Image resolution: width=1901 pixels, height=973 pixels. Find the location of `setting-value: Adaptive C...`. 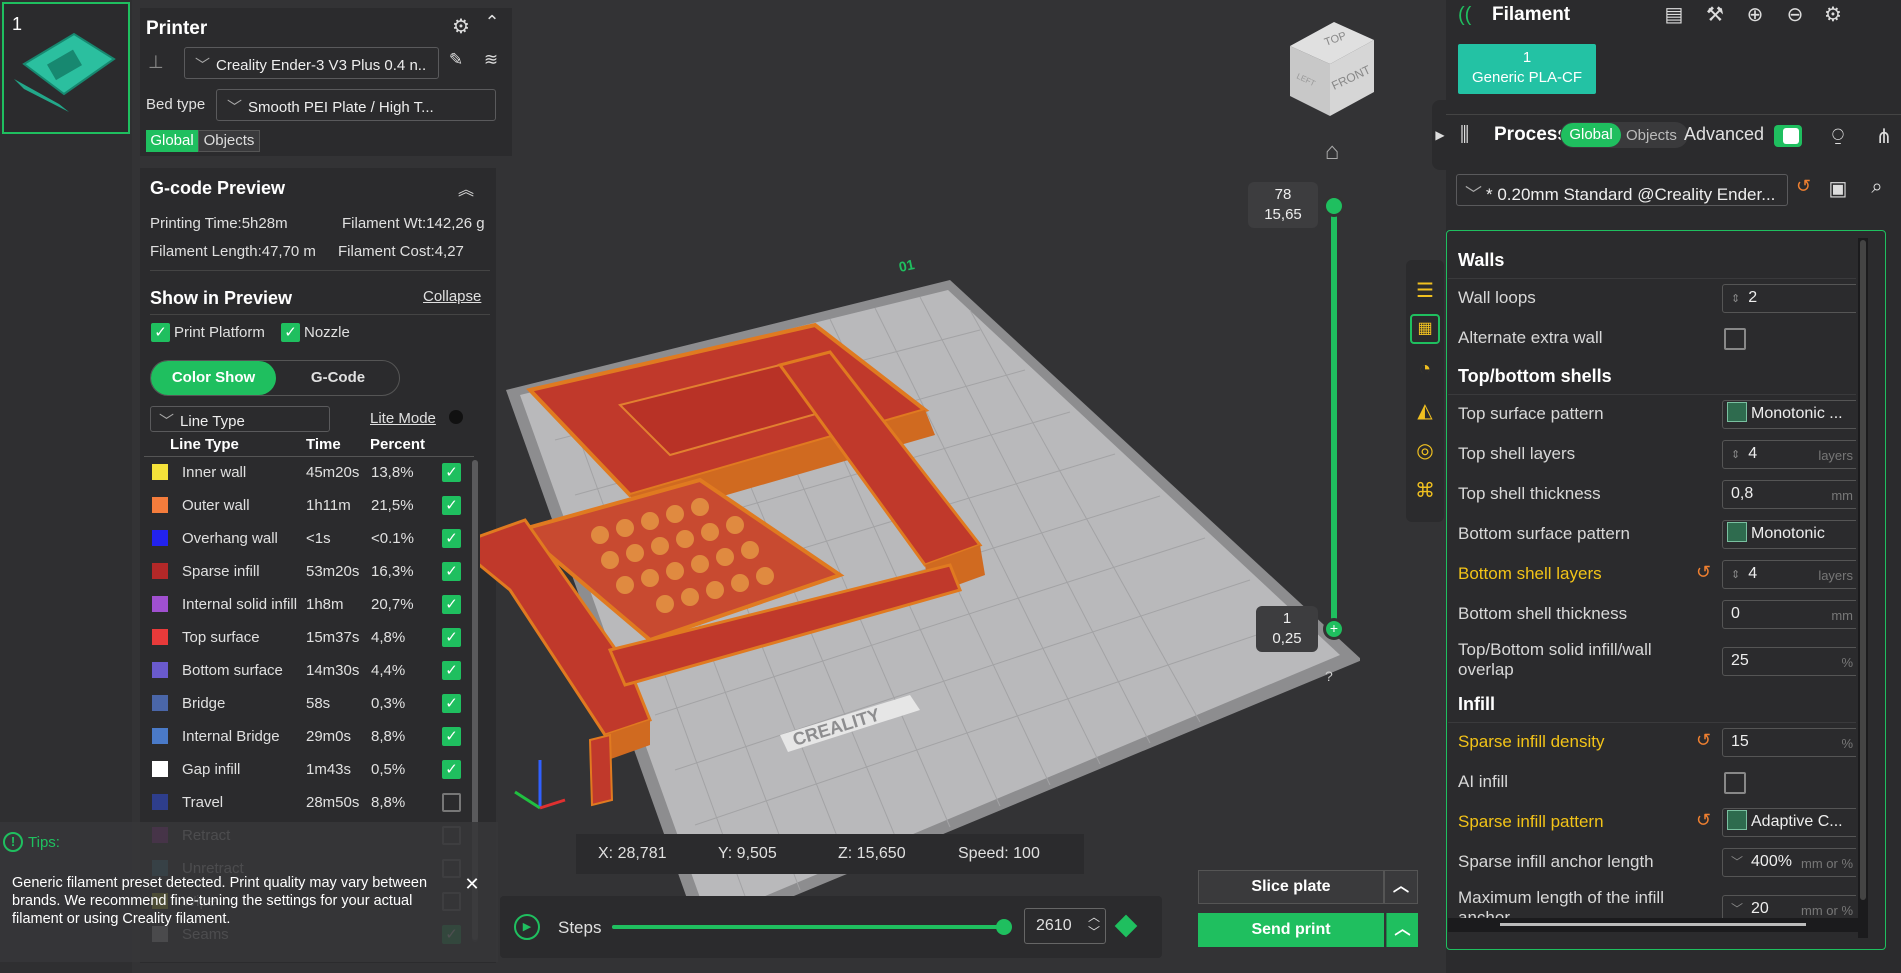

setting-value: Adaptive C... is located at coordinates (1797, 821).